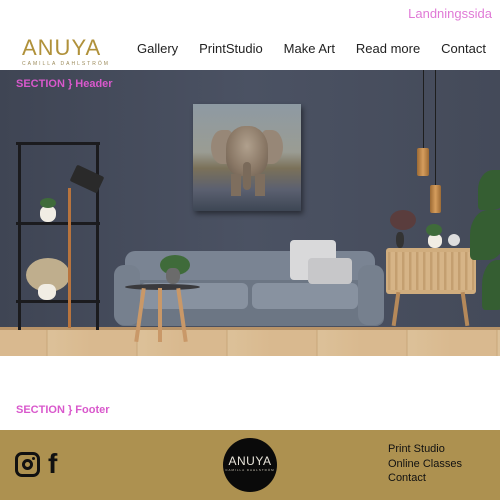 Image resolution: width=500 pixels, height=500 pixels. What do you see at coordinates (250, 470) in the screenshot?
I see `footer-logo-tagline: CAMILLA DAHLSTRÖM` at bounding box center [250, 470].